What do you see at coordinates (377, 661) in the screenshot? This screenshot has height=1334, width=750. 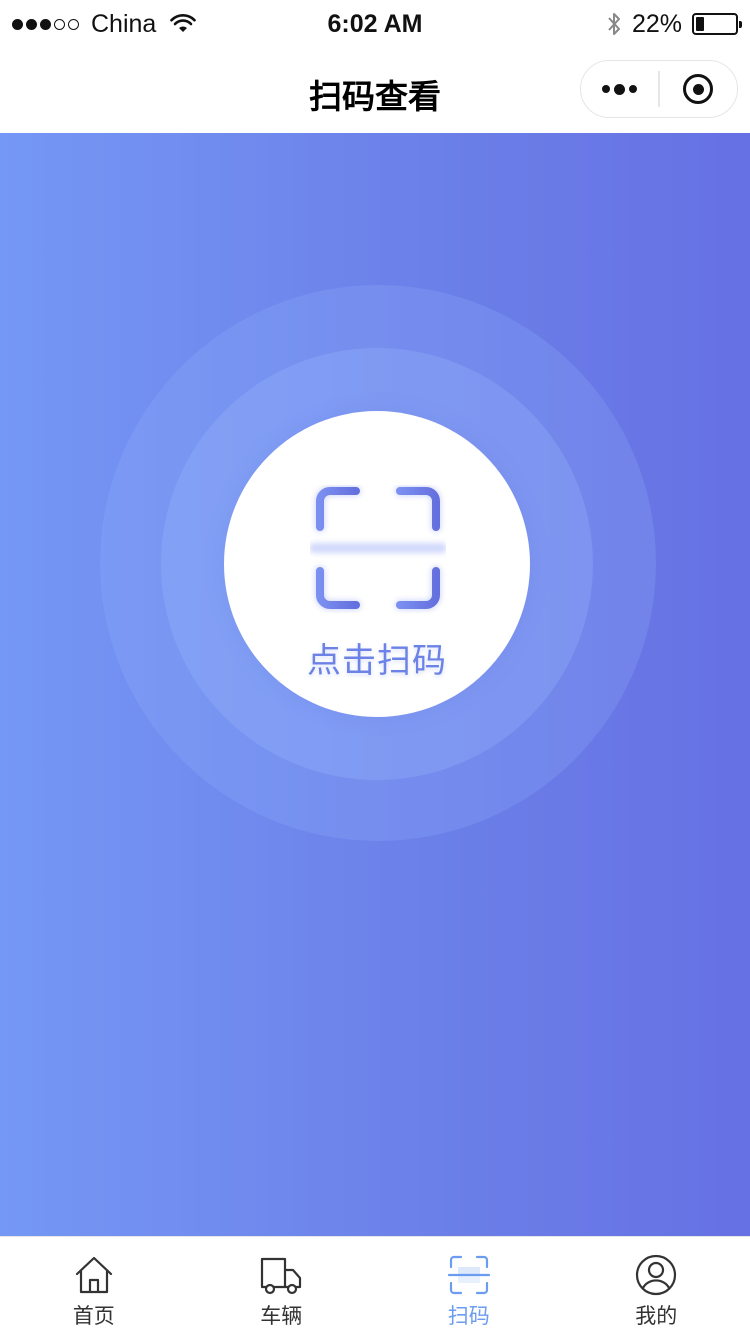 I see `scan-label: 点击扫码` at bounding box center [377, 661].